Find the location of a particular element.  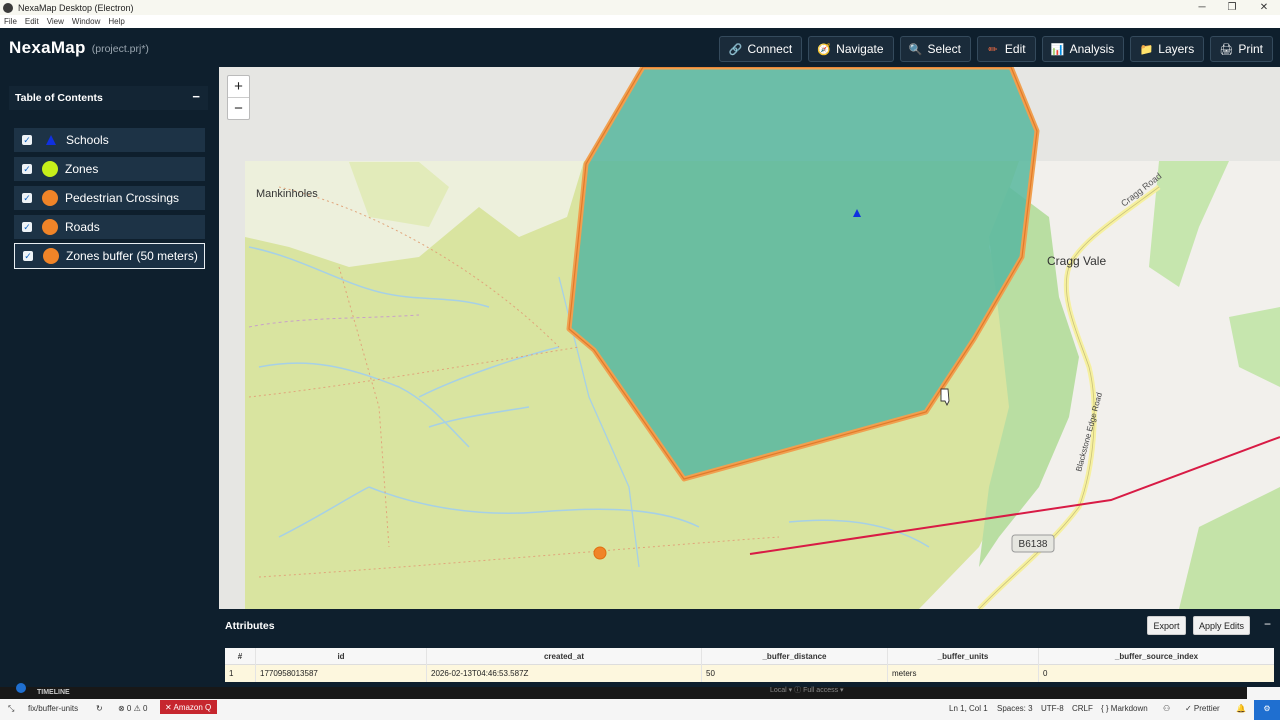

layers-label: Layers is located at coordinates (1176, 49).